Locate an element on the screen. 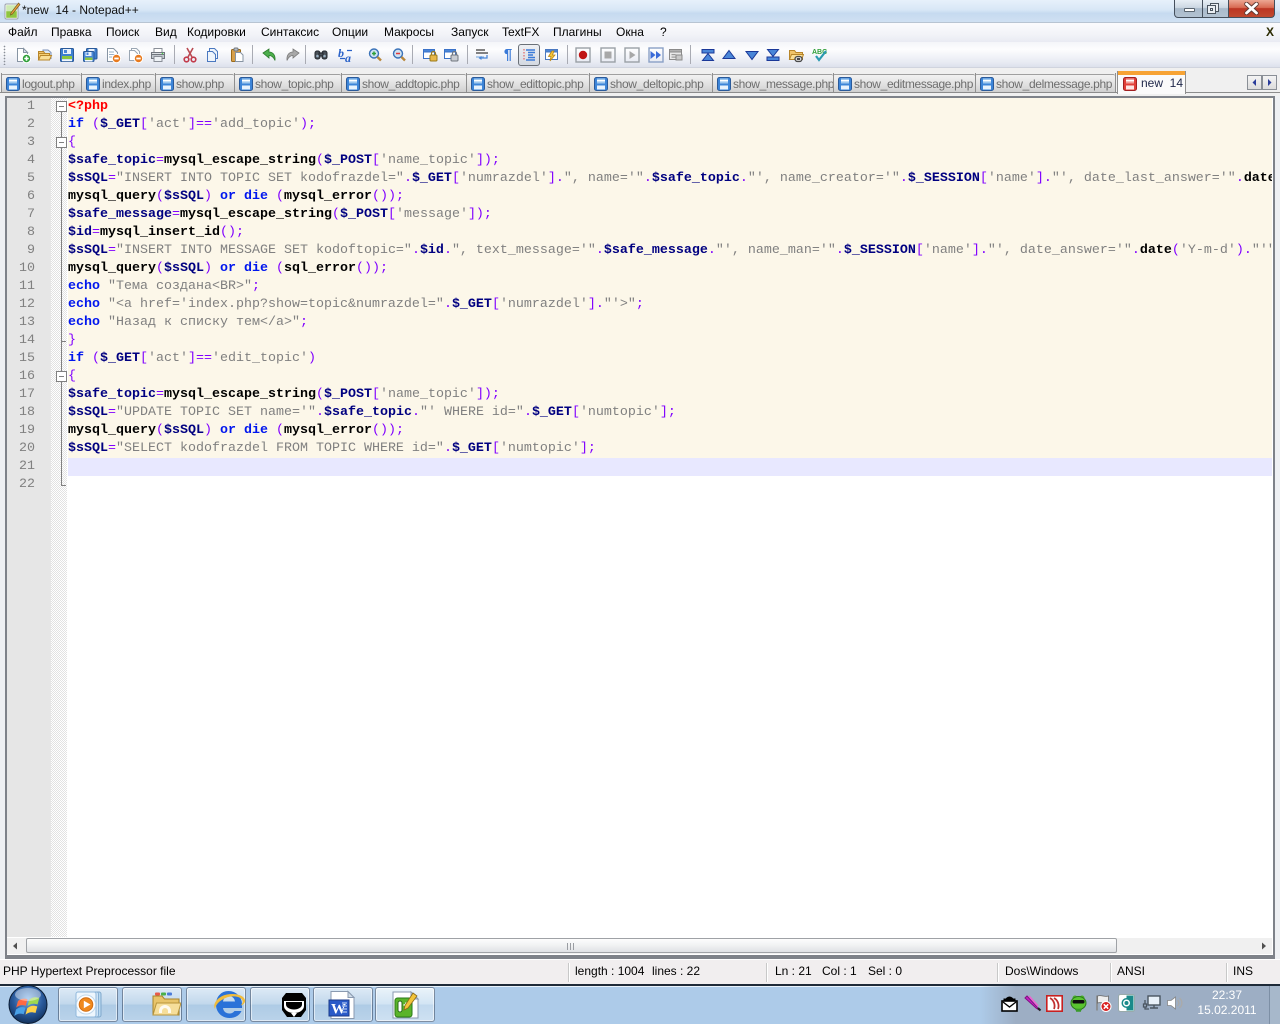 Image resolution: width=1280 pixels, height=1024 pixels. svg-text: a is located at coordinates (348, 57).